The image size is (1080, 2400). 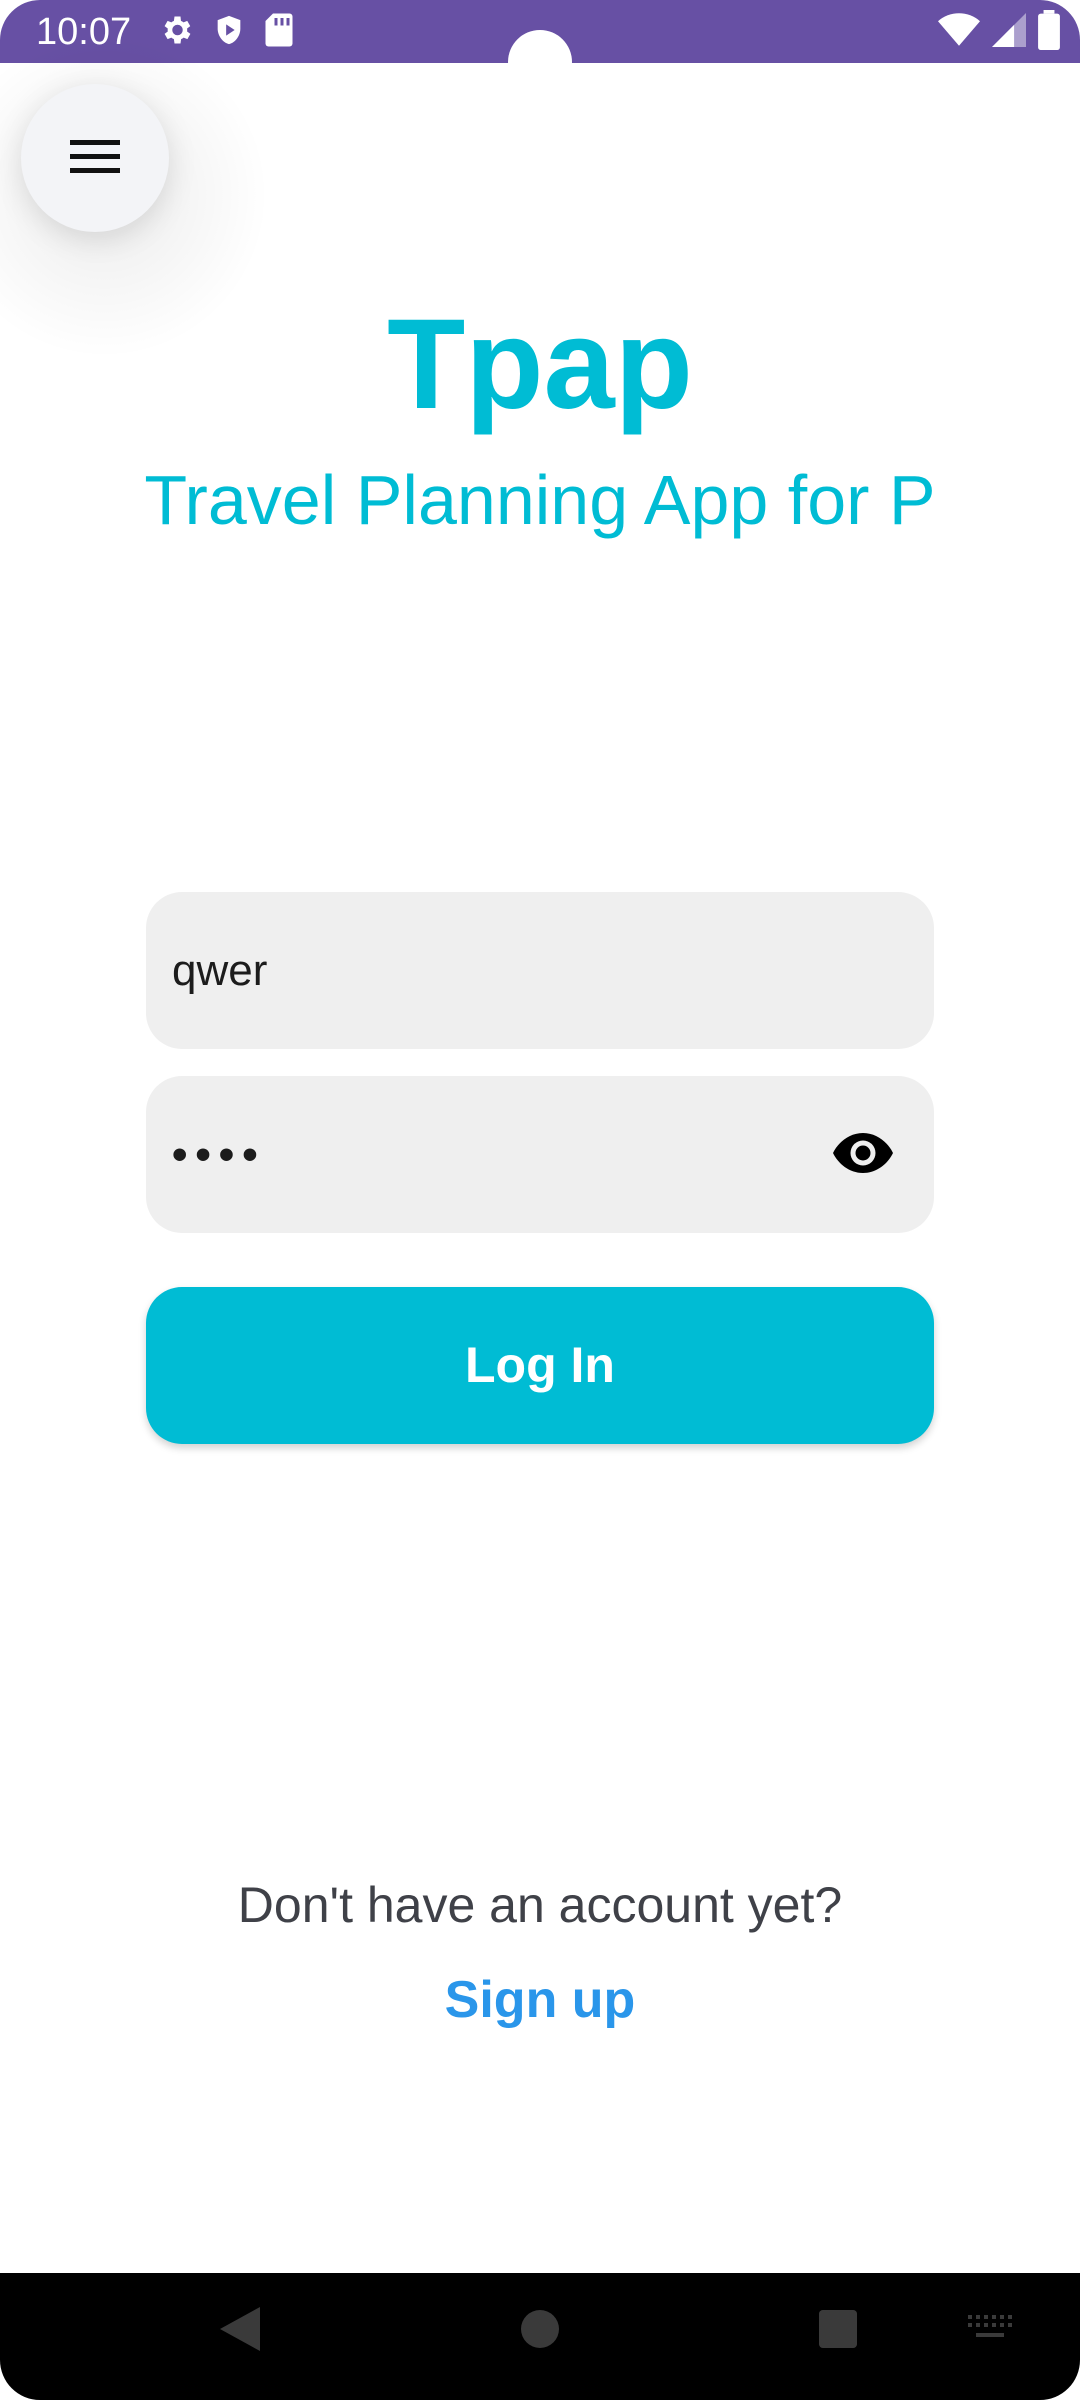 I want to click on keyboard-switch-button, so click(x=990, y=2331).